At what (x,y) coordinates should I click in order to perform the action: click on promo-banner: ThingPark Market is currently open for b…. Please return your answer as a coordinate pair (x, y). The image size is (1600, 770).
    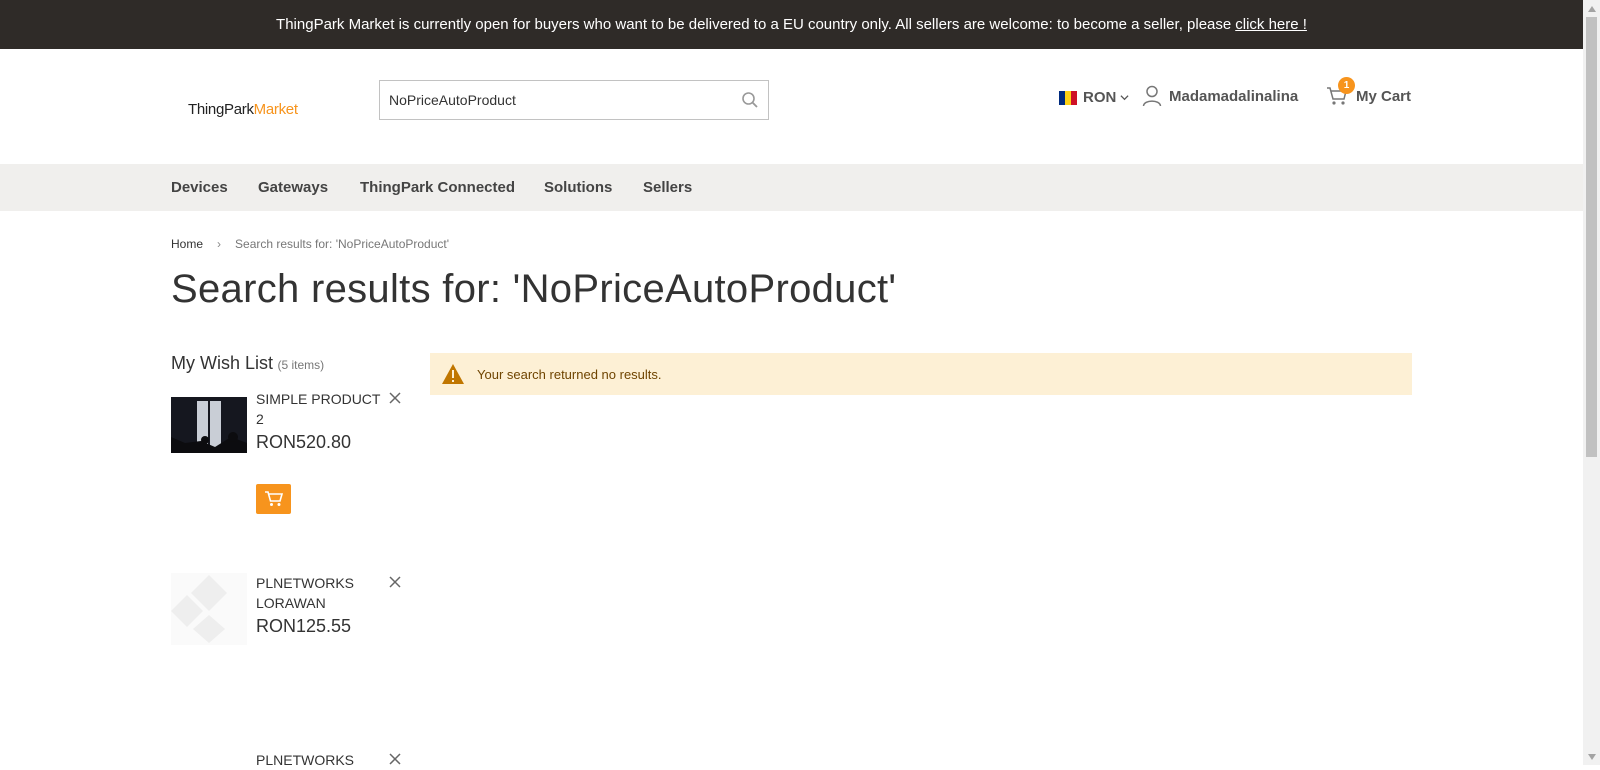
    Looking at the image, I should click on (791, 24).